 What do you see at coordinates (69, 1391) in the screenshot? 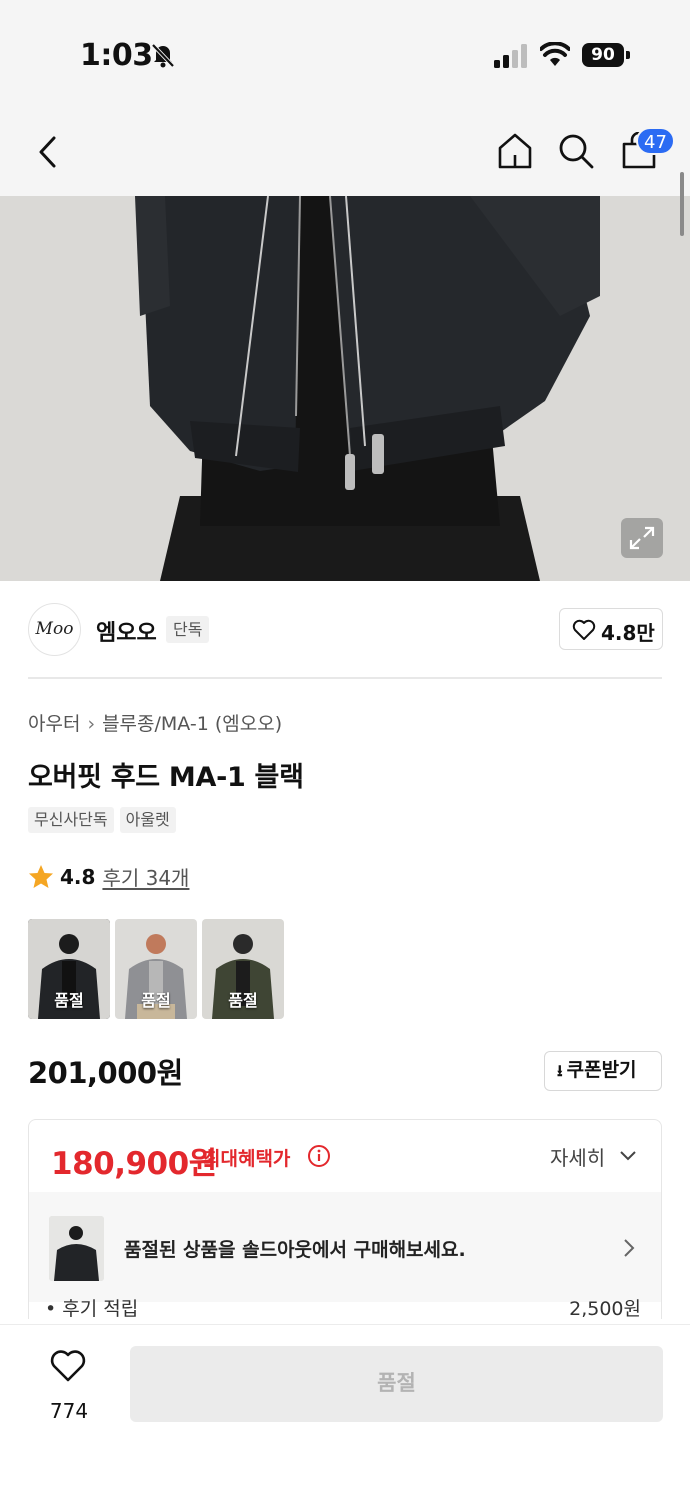
I see `wishlist-button: 774` at bounding box center [69, 1391].